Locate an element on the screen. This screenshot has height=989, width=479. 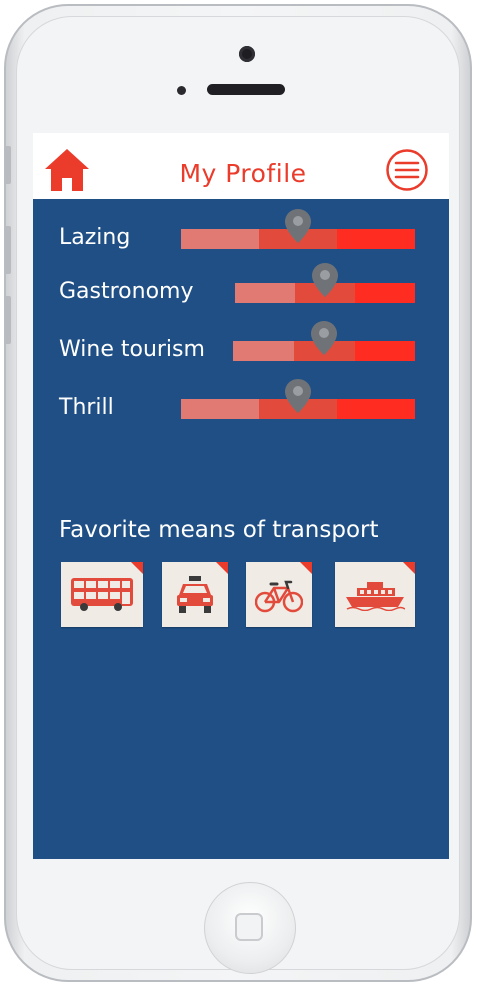
wine-tourism-slider is located at coordinates (324, 341).